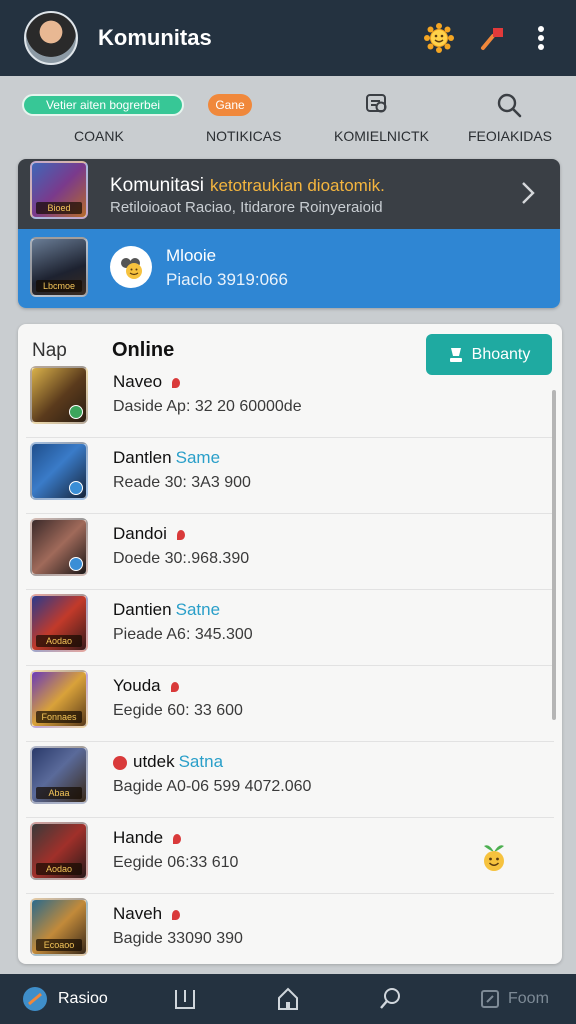  I want to click on row-name: Dantien Satne, so click(166, 610).